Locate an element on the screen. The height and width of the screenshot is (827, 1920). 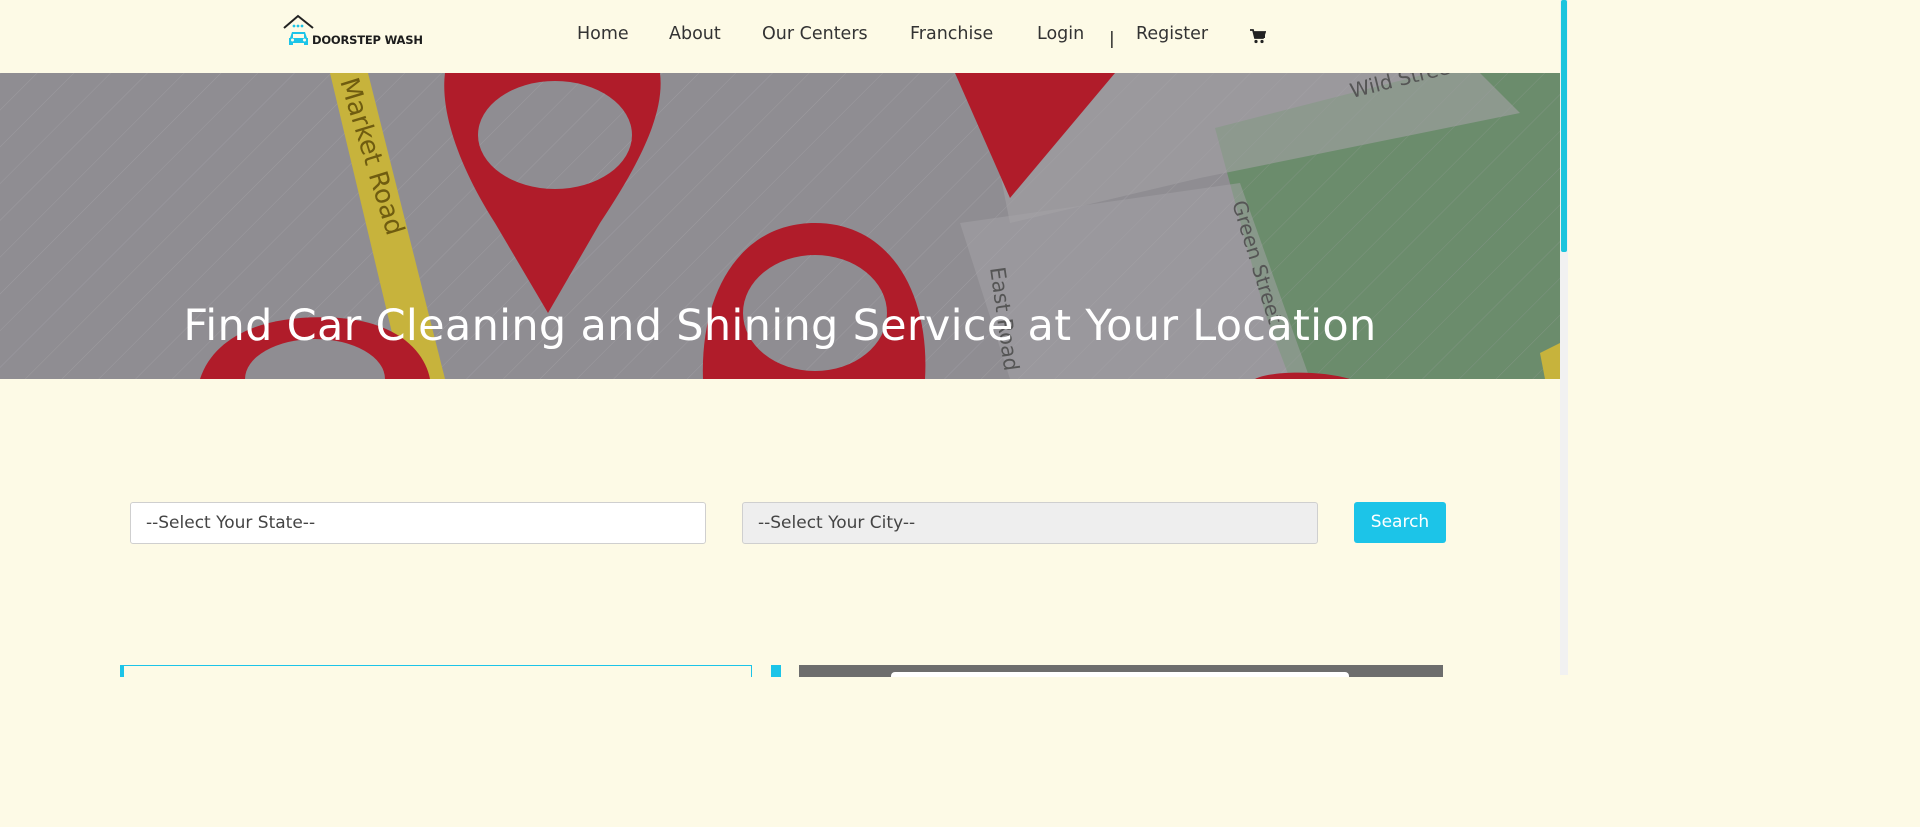
divider-bar is located at coordinates (776, 671).